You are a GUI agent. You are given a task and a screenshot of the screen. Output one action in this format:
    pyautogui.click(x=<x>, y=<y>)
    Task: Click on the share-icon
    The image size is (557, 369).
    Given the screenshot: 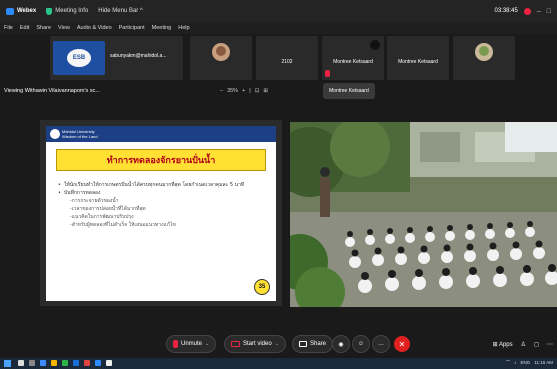 What is the action you would take?
    pyautogui.click(x=303, y=344)
    